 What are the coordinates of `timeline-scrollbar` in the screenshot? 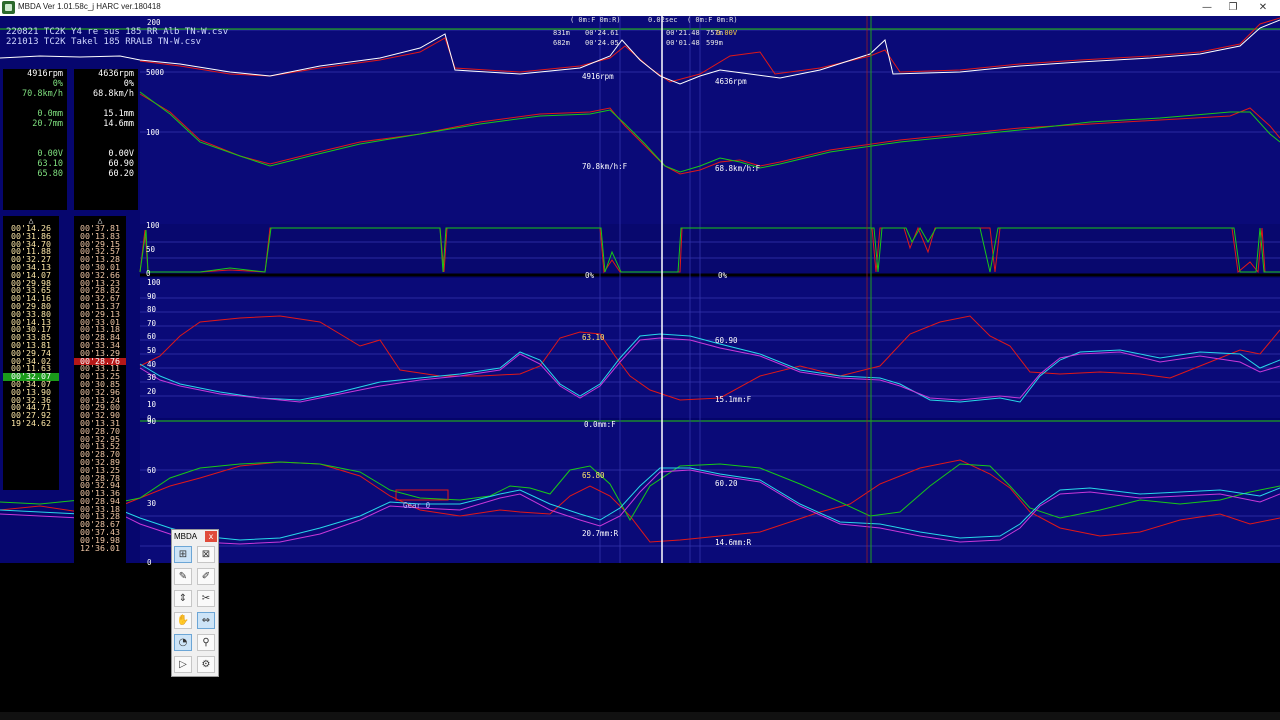 It's located at (640, 716).